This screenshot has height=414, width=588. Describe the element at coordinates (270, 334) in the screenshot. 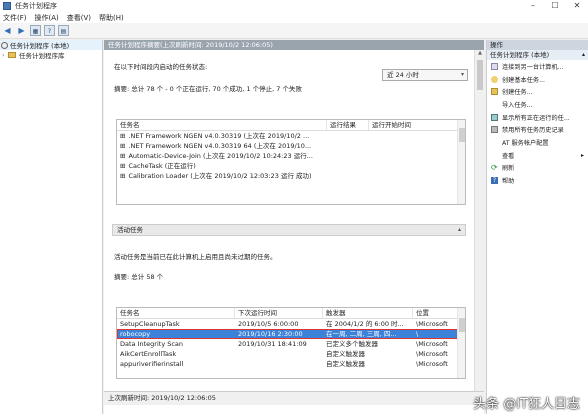

I see `cell-next-run: 2019/10/16 2:30:00` at that location.